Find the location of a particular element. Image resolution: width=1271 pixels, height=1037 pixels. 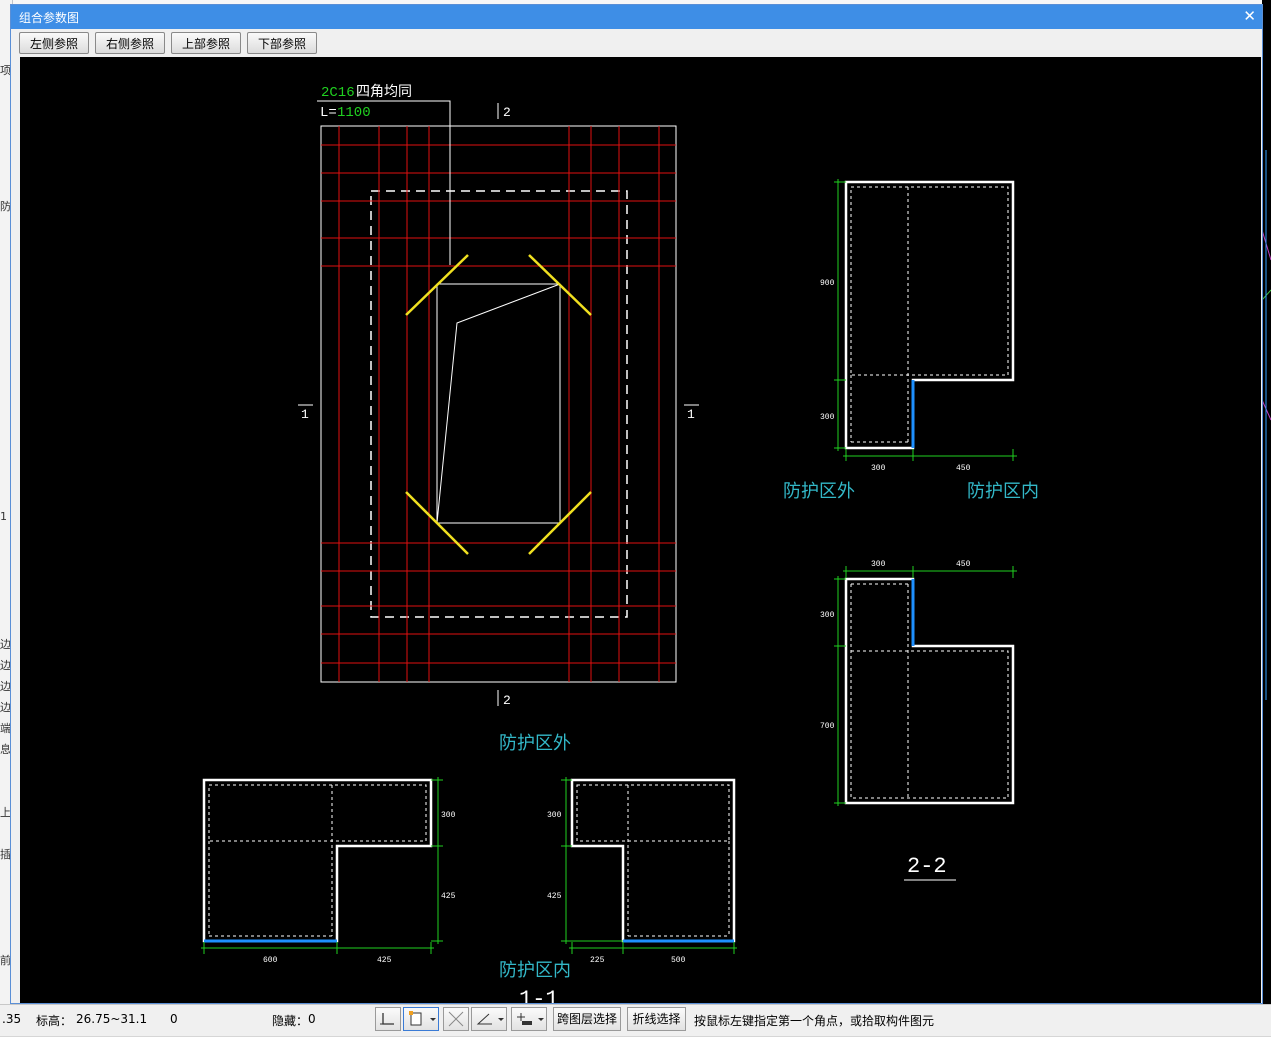

section-1-1-left: 300 425 600 425 is located at coordinates (328, 871).